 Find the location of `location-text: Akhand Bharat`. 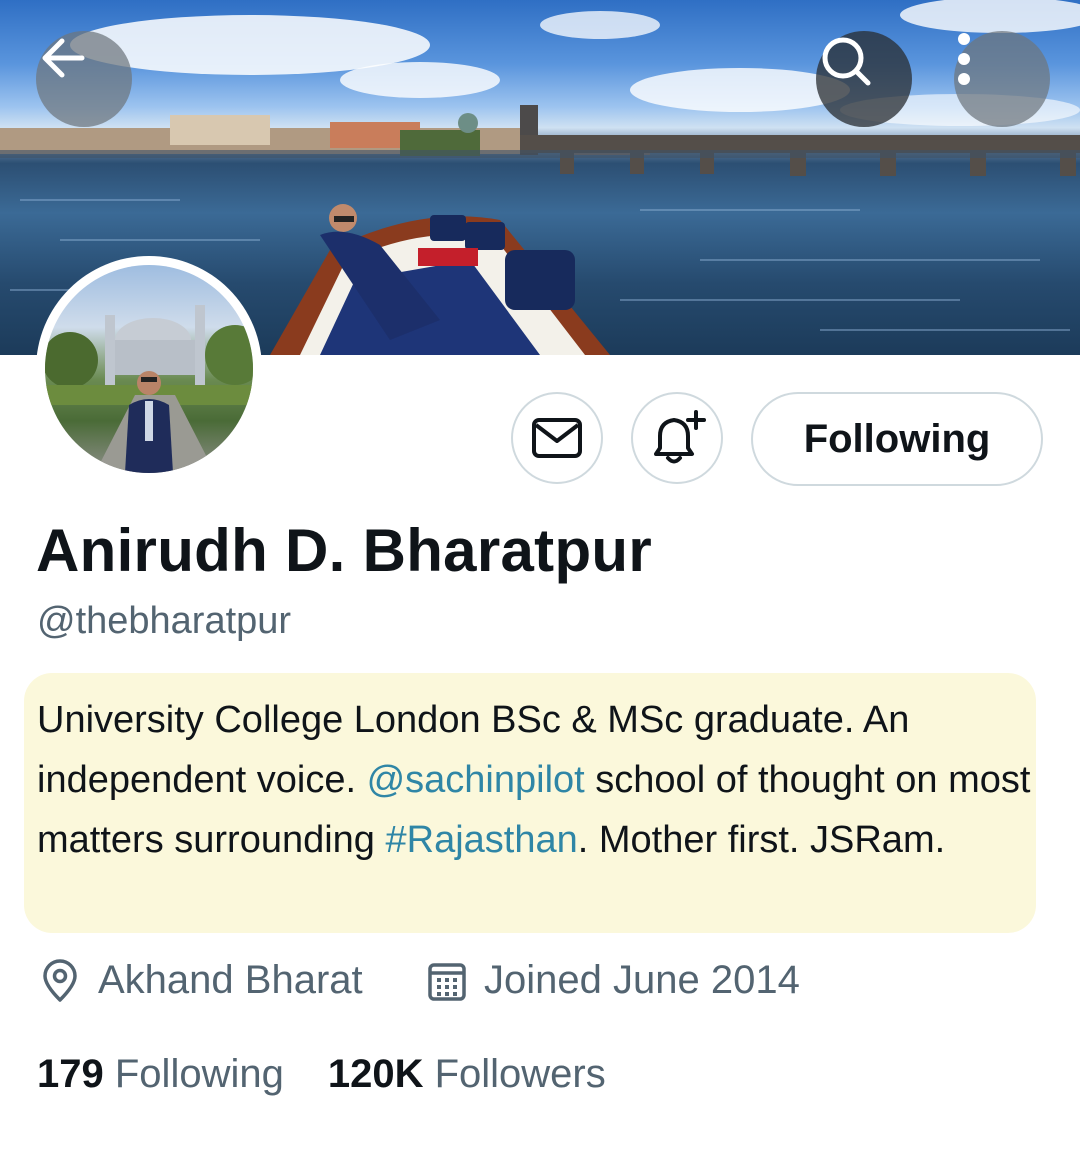

location-text: Akhand Bharat is located at coordinates (230, 980).